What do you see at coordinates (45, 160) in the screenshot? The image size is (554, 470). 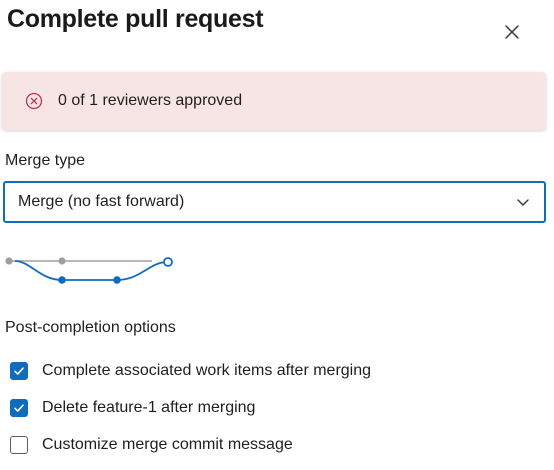 I see `merge-type-label: Merge type` at bounding box center [45, 160].